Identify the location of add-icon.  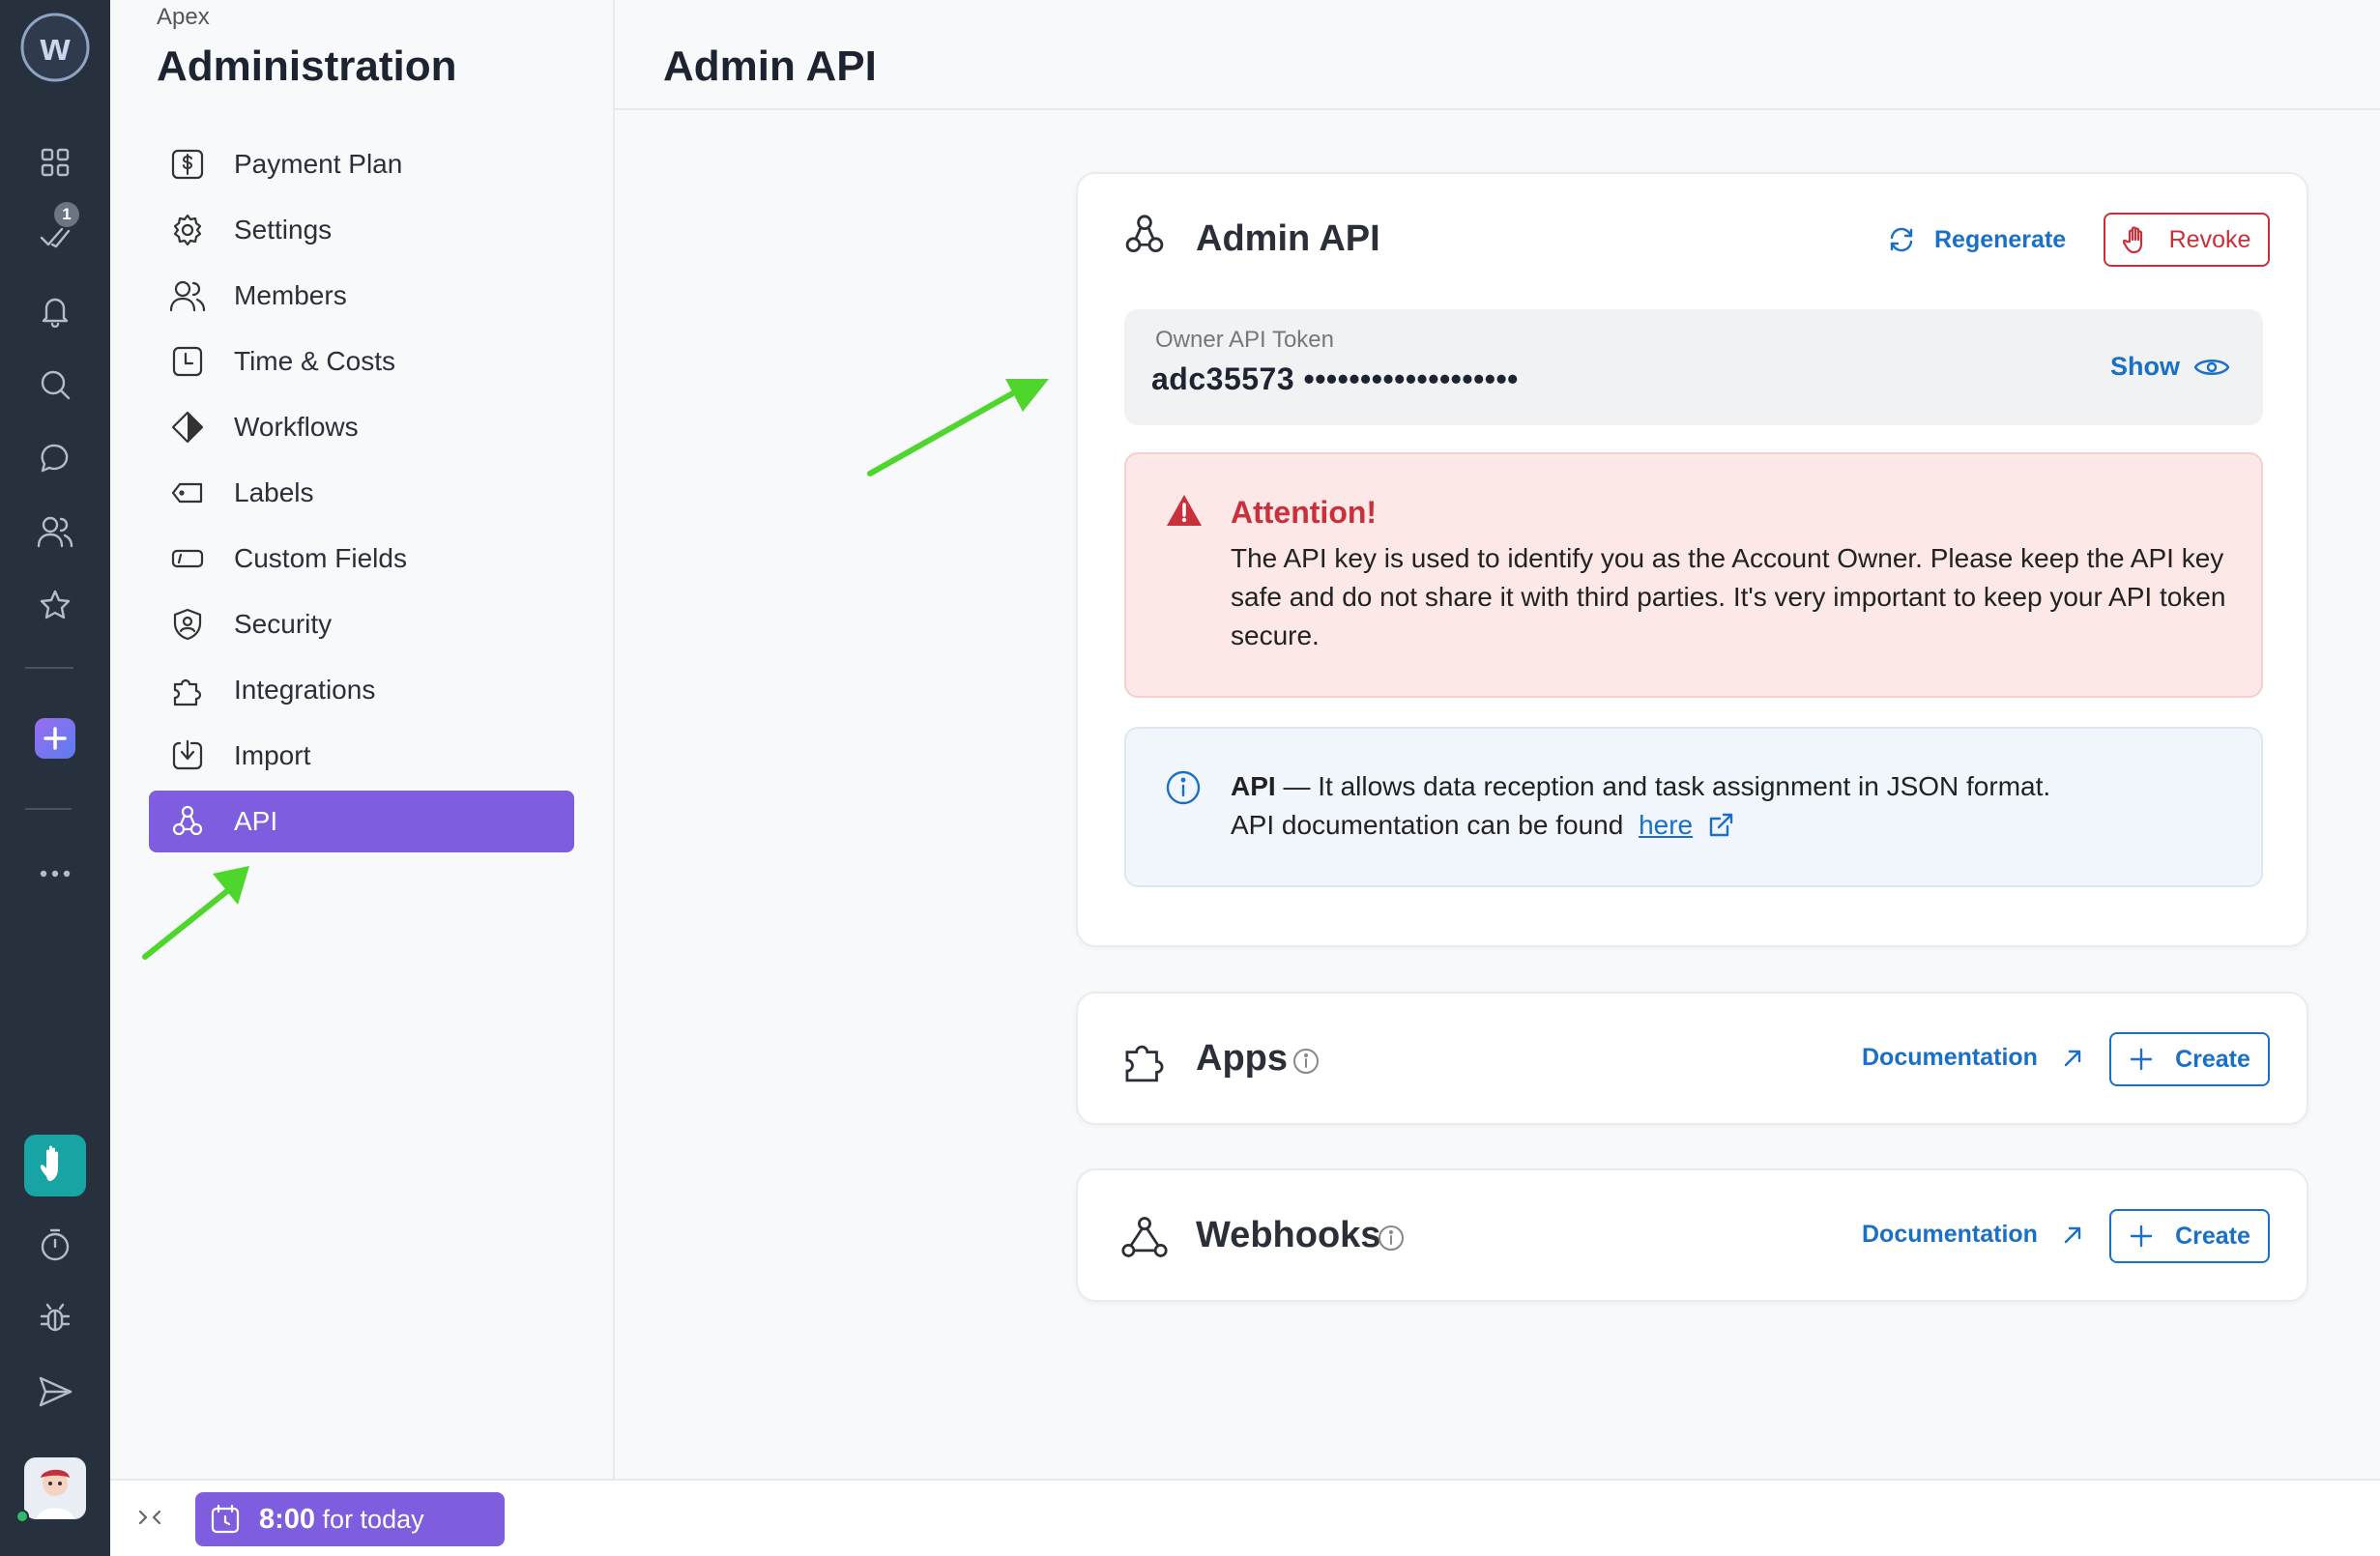
(55, 738).